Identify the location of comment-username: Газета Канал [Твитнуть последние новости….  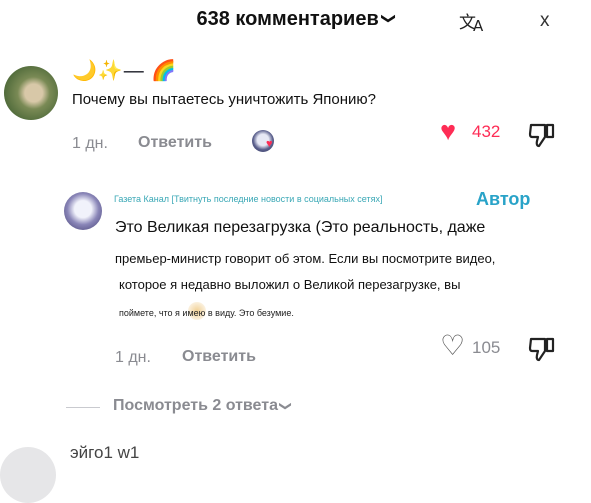
(248, 199).